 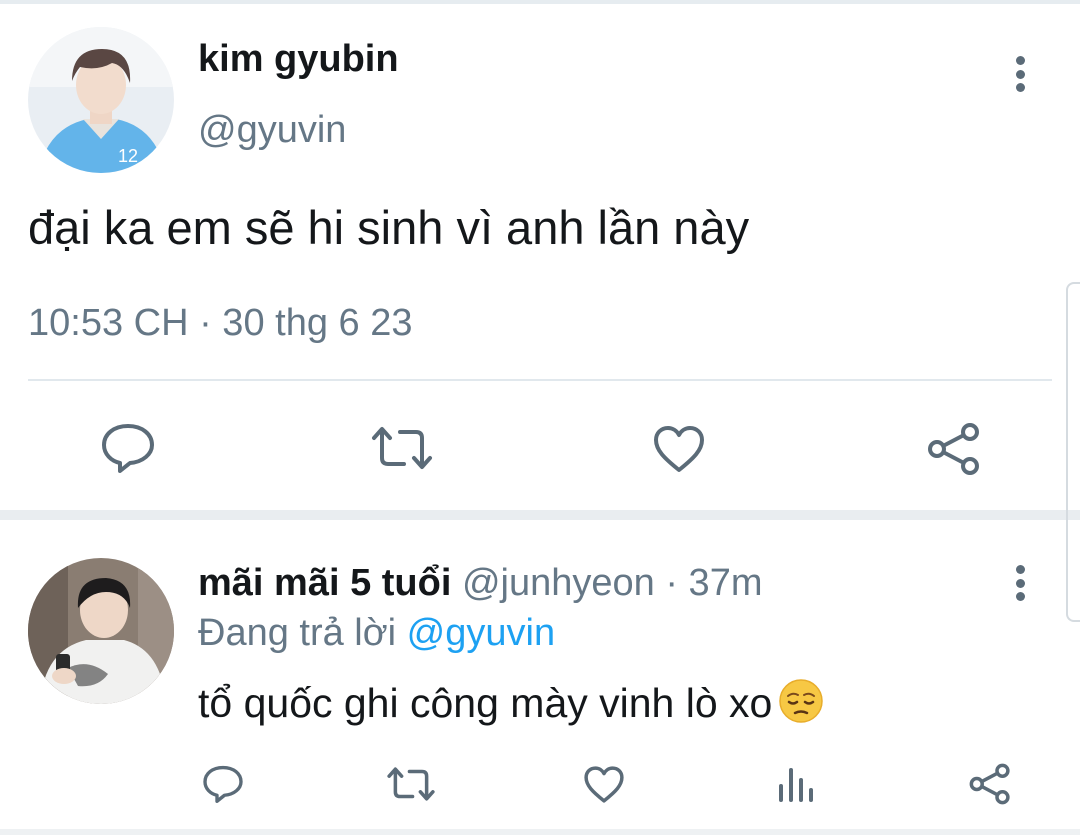 What do you see at coordinates (1020, 74) in the screenshot?
I see `main-more-options-icon` at bounding box center [1020, 74].